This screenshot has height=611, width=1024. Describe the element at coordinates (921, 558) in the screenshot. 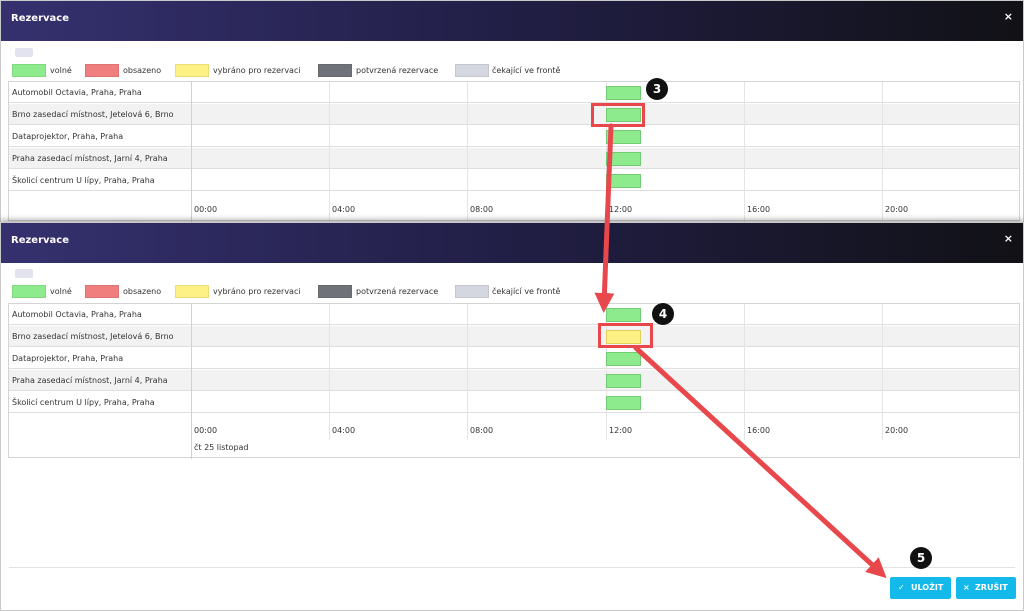

I see `step-badge-5: 5` at that location.